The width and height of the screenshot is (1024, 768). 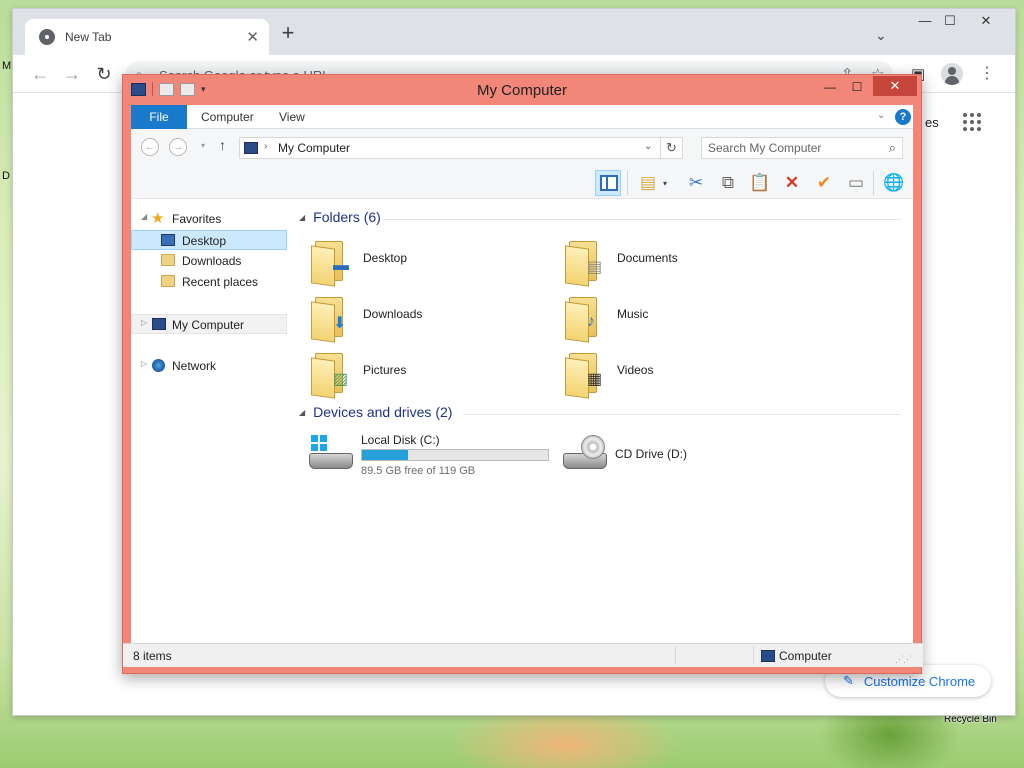 What do you see at coordinates (144, 216) in the screenshot?
I see `expand-caret-icon: ◢` at bounding box center [144, 216].